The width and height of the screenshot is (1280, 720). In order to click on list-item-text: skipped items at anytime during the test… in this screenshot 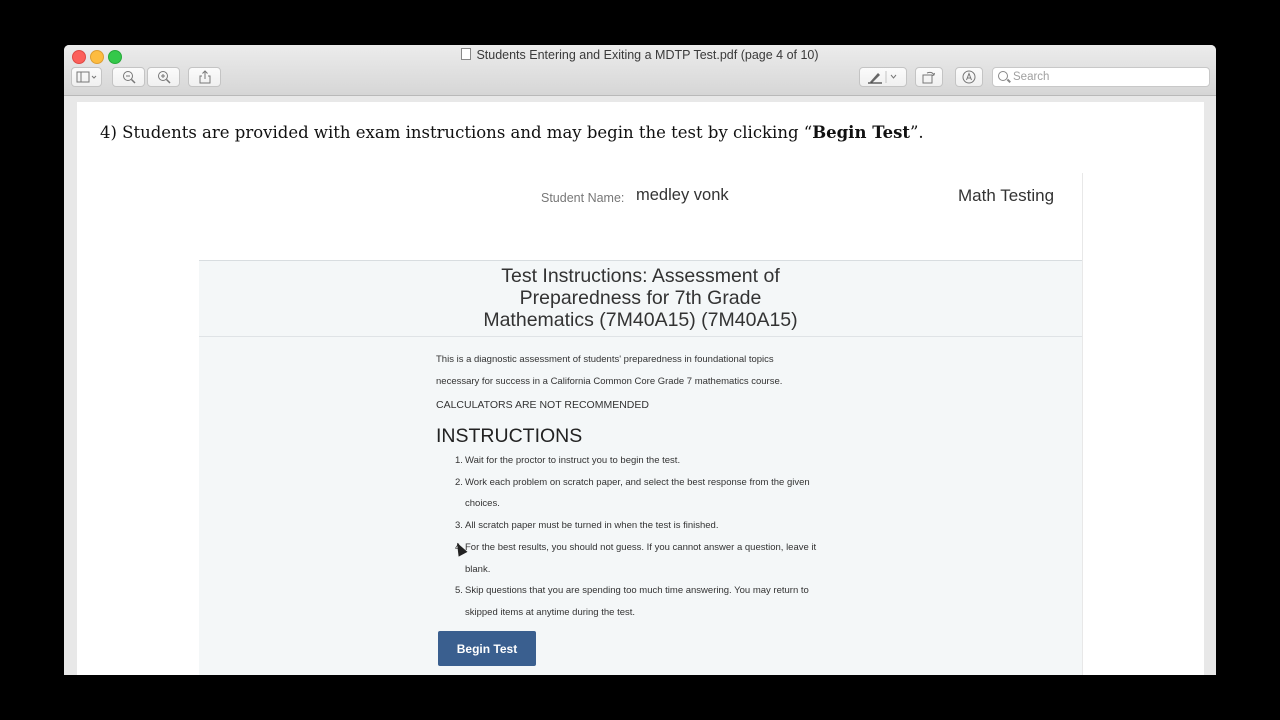, I will do `click(550, 612)`.